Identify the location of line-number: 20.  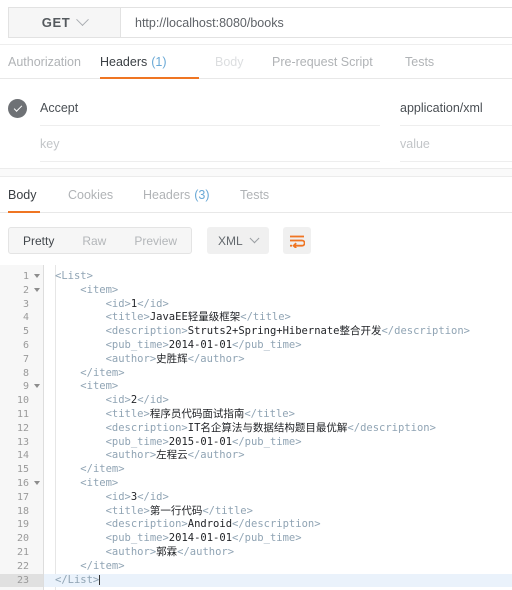
(22, 539).